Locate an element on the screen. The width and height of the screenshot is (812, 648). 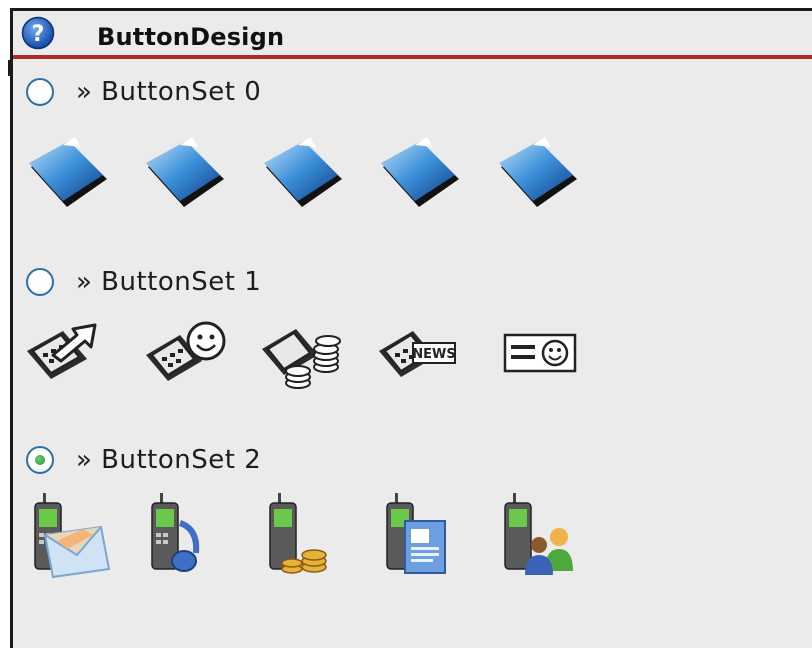
button-set-1-radio is located at coordinates (40, 282).